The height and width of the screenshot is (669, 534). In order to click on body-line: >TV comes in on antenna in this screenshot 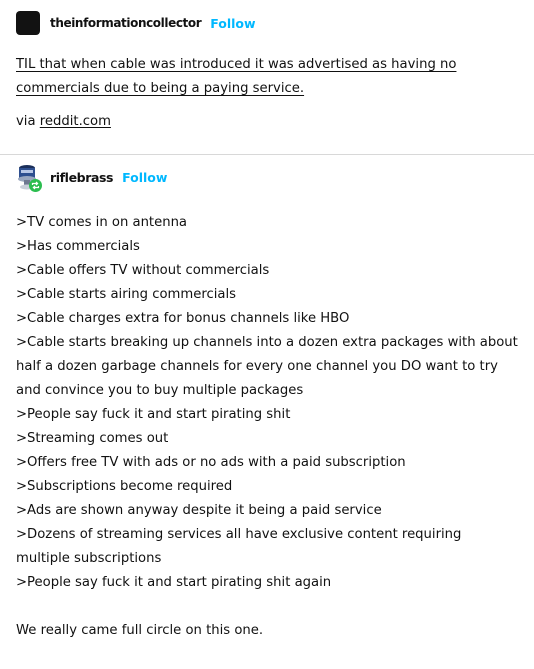, I will do `click(102, 222)`.